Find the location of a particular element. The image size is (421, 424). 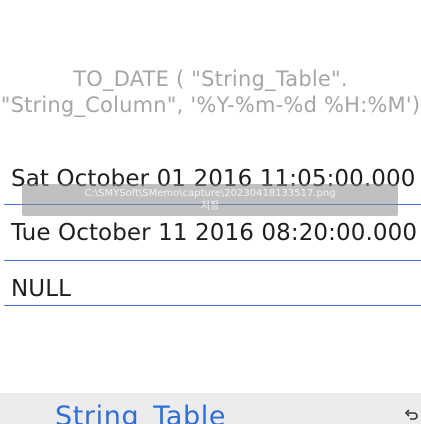

formula-line-1: TO_DATE ( "String_Table". is located at coordinates (210, 79).